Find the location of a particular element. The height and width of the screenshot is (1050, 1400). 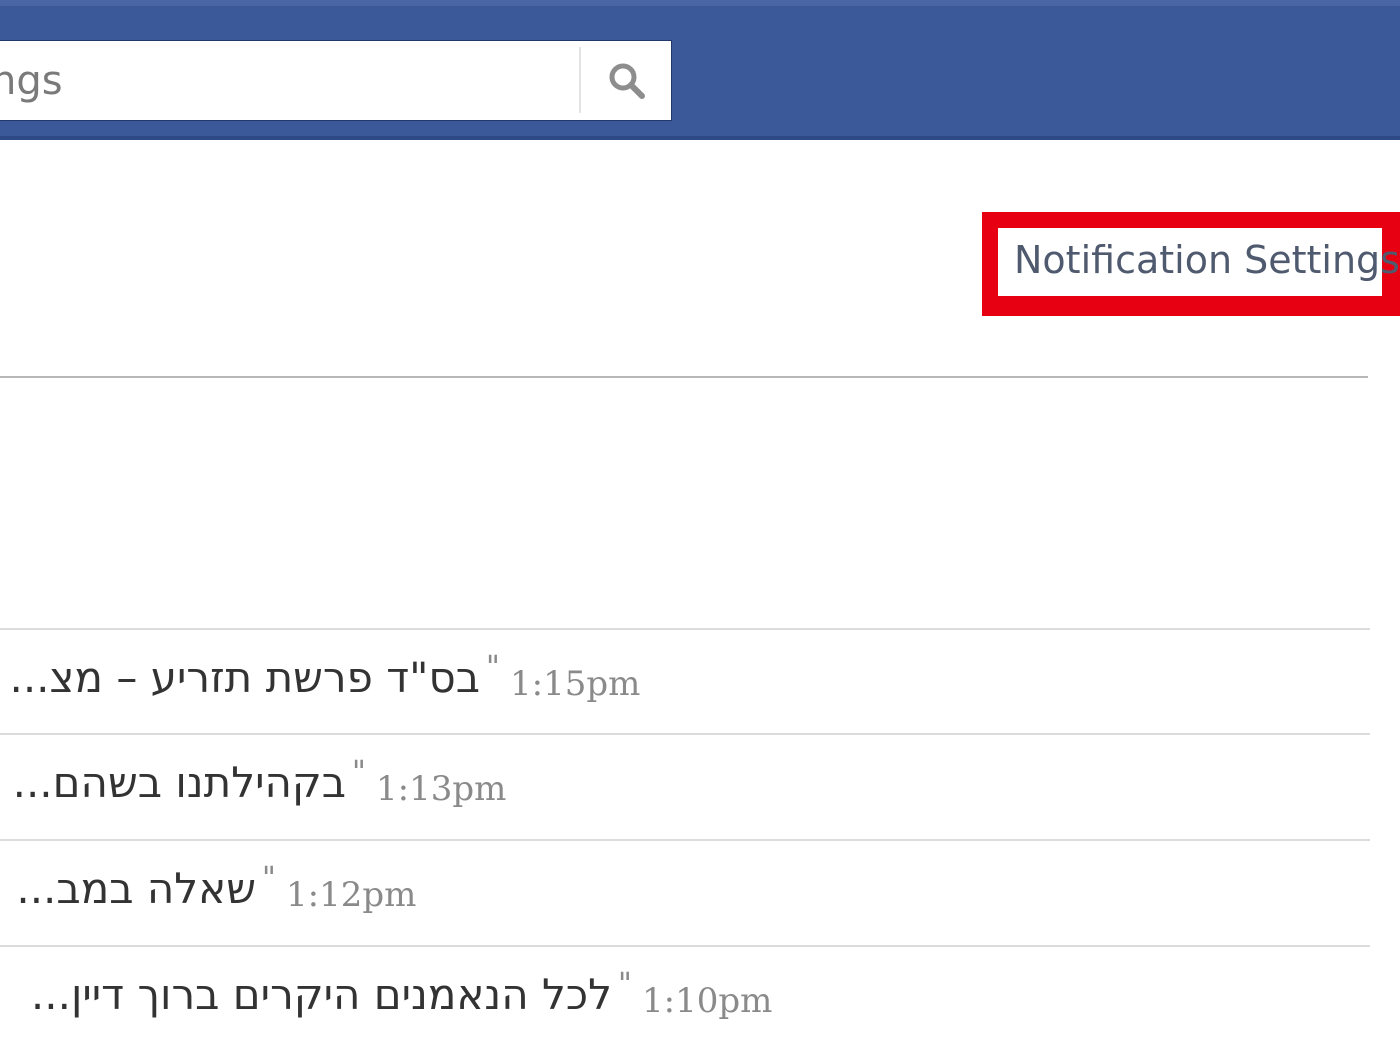

notification-item: שאלה במב... " 1:12pm is located at coordinates (685, 891).